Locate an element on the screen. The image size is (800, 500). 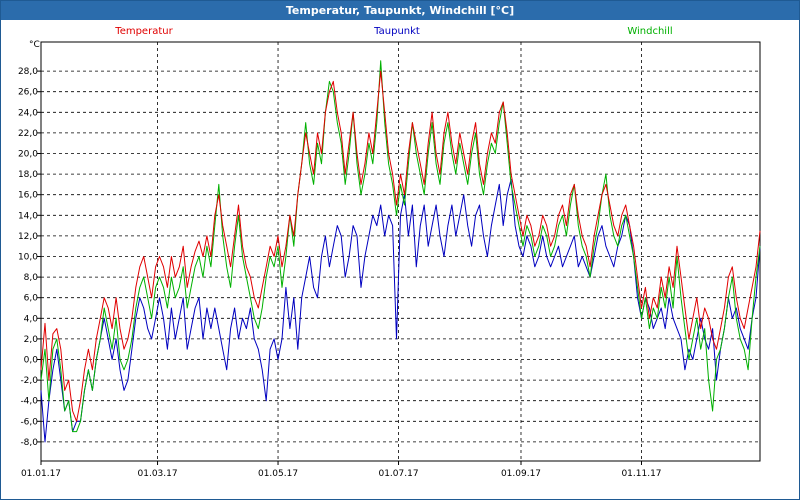
x-tick-label: 01.07.17 is located at coordinates (398, 474).